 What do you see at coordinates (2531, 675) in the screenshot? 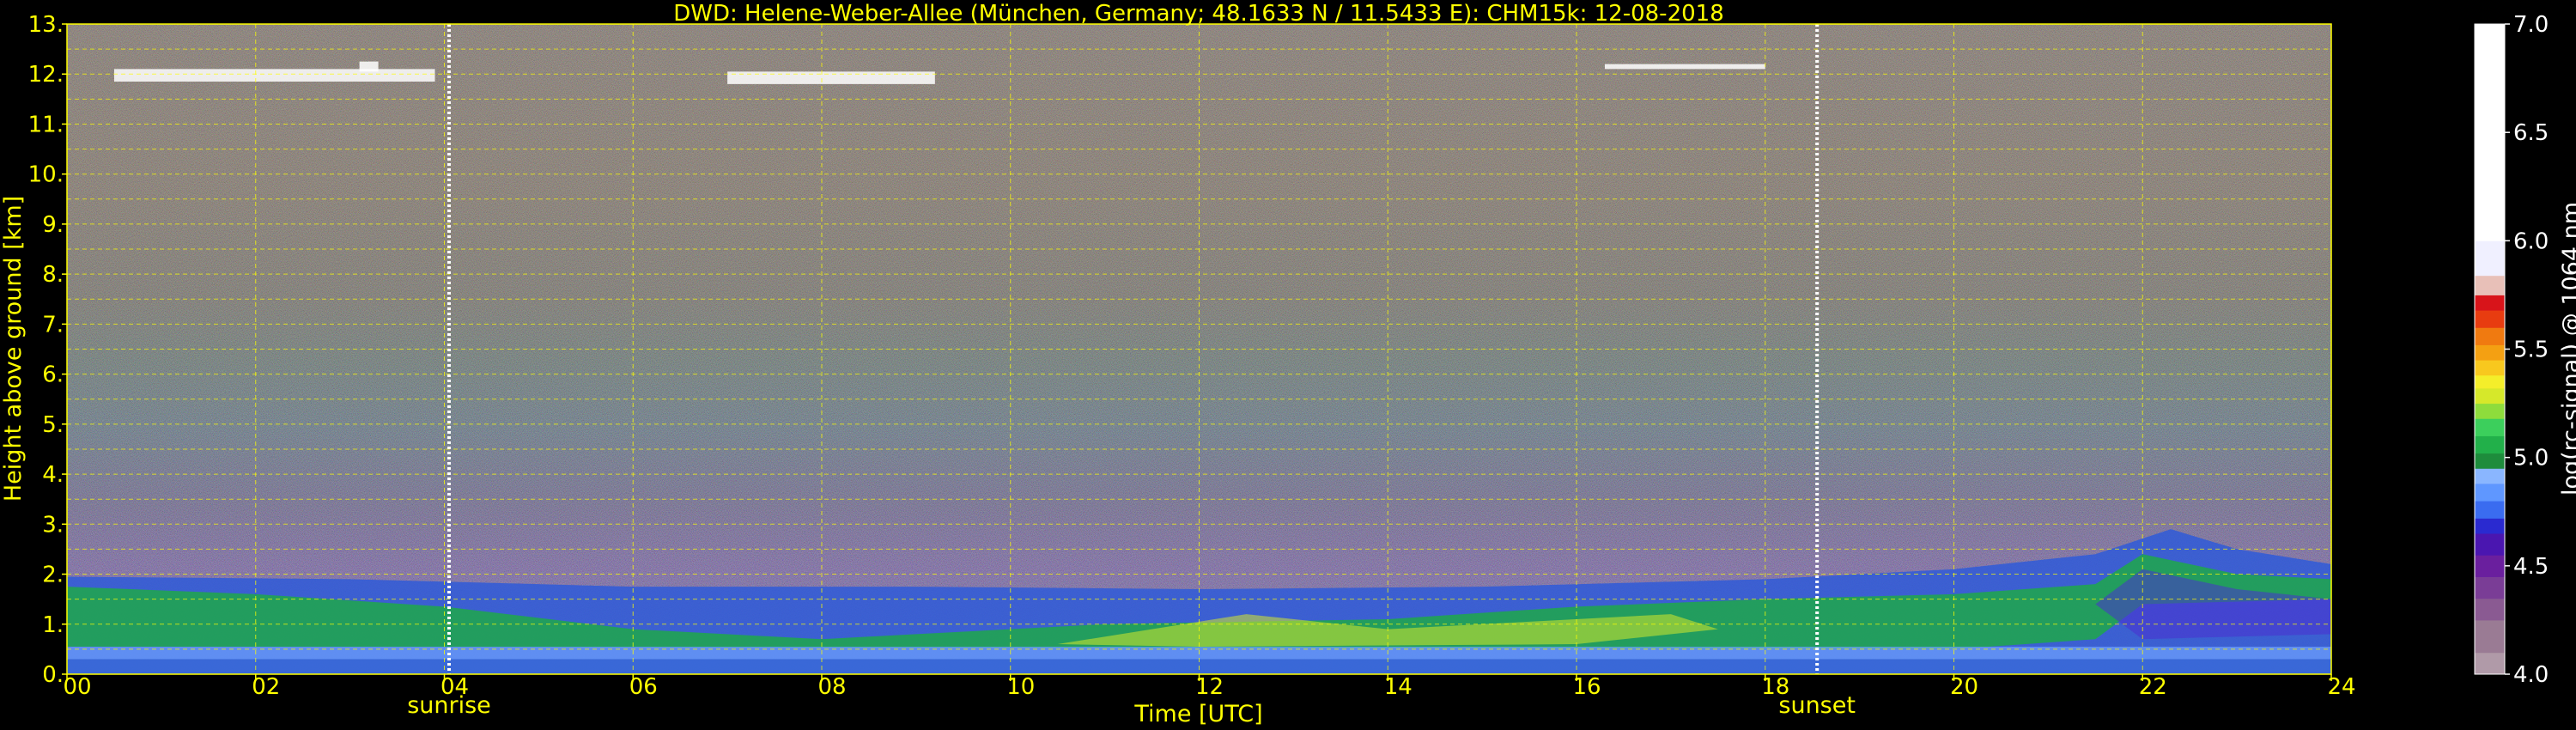
I see `colorbar-tick-label: 4.0` at bounding box center [2531, 675].